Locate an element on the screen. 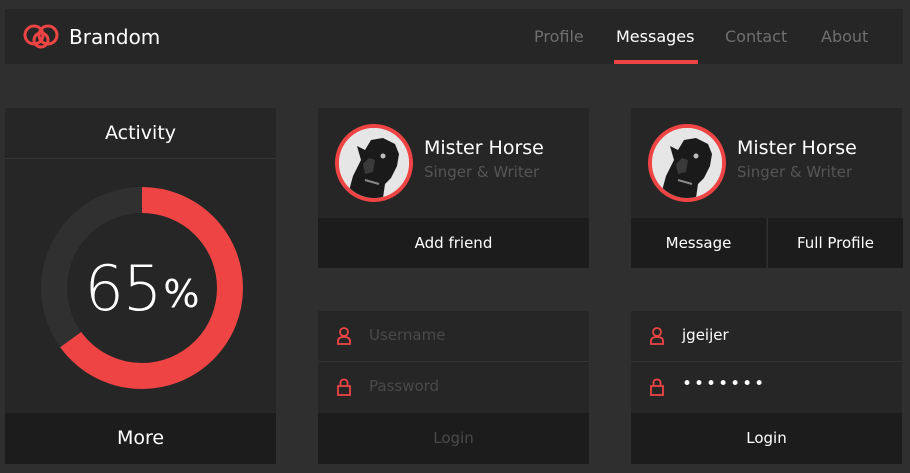  username-field: jgeijer is located at coordinates (766, 336).